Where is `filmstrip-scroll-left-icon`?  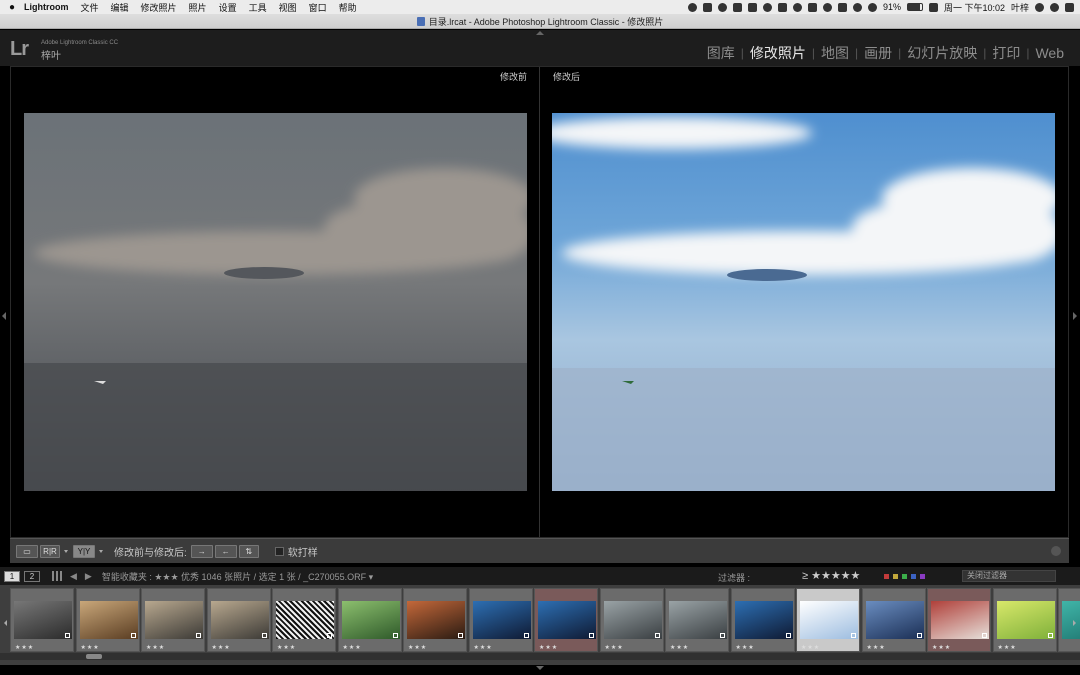 filmstrip-scroll-left-icon is located at coordinates (5, 623).